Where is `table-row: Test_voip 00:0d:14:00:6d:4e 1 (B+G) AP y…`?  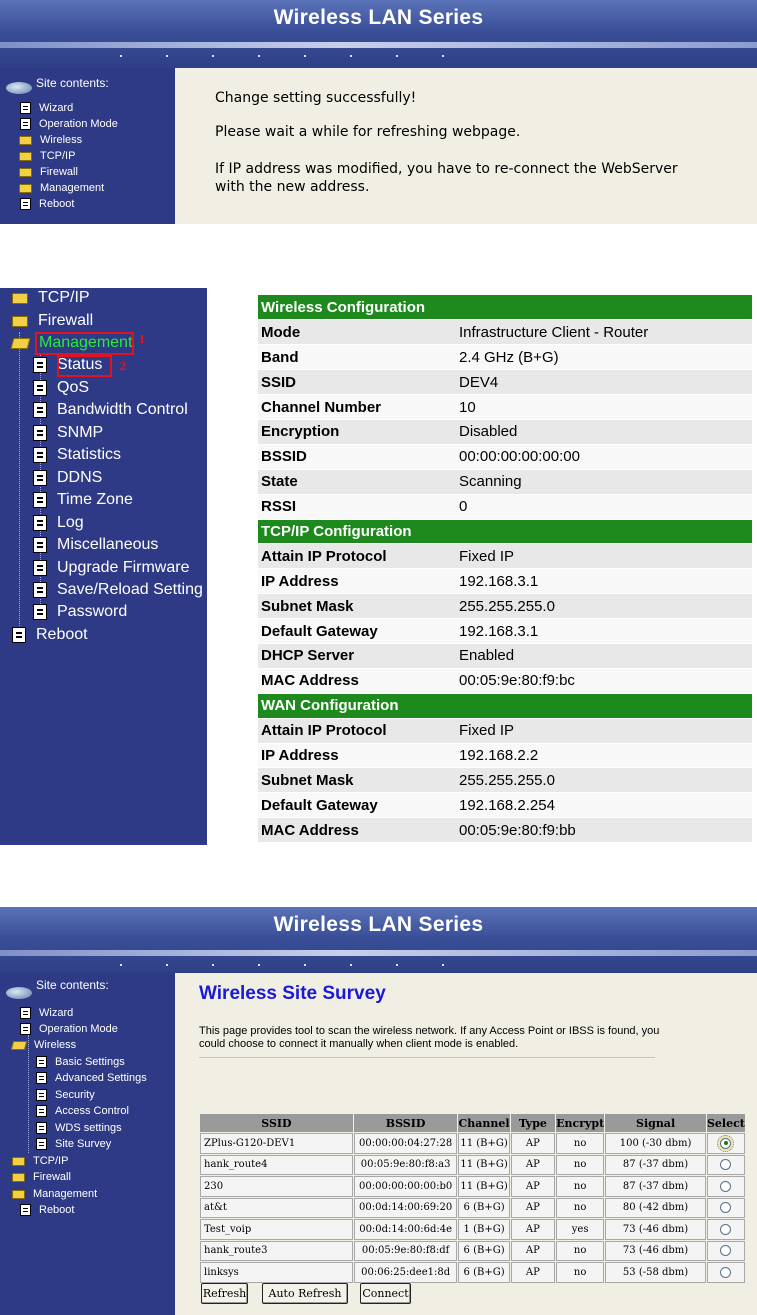
table-row: Test_voip 00:0d:14:00:6d:4e 1 (B+G) AP y… is located at coordinates (472, 1229).